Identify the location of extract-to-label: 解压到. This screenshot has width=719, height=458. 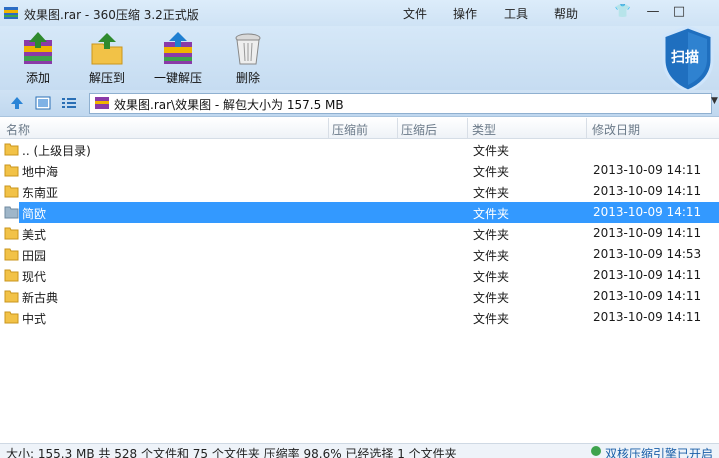
(106, 78).